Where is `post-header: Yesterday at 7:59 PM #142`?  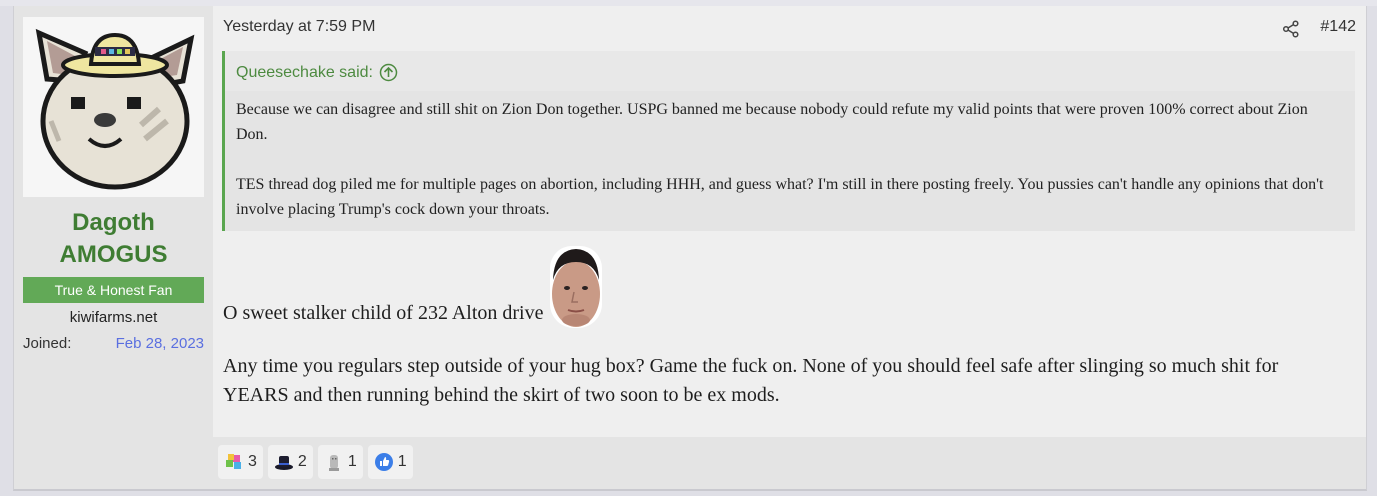 post-header: Yesterday at 7:59 PM #142 is located at coordinates (789, 29).